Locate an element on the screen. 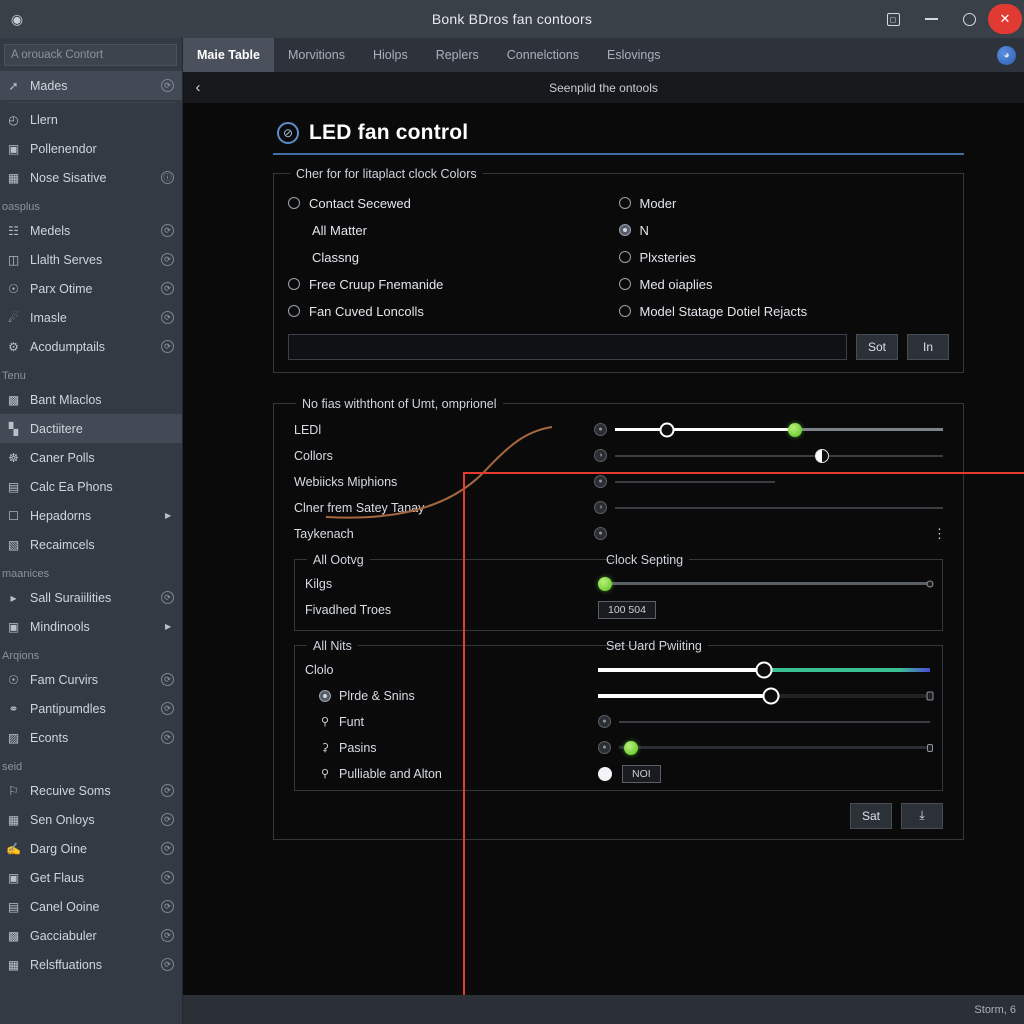  pin-icon: ⚲ is located at coordinates (325, 774).